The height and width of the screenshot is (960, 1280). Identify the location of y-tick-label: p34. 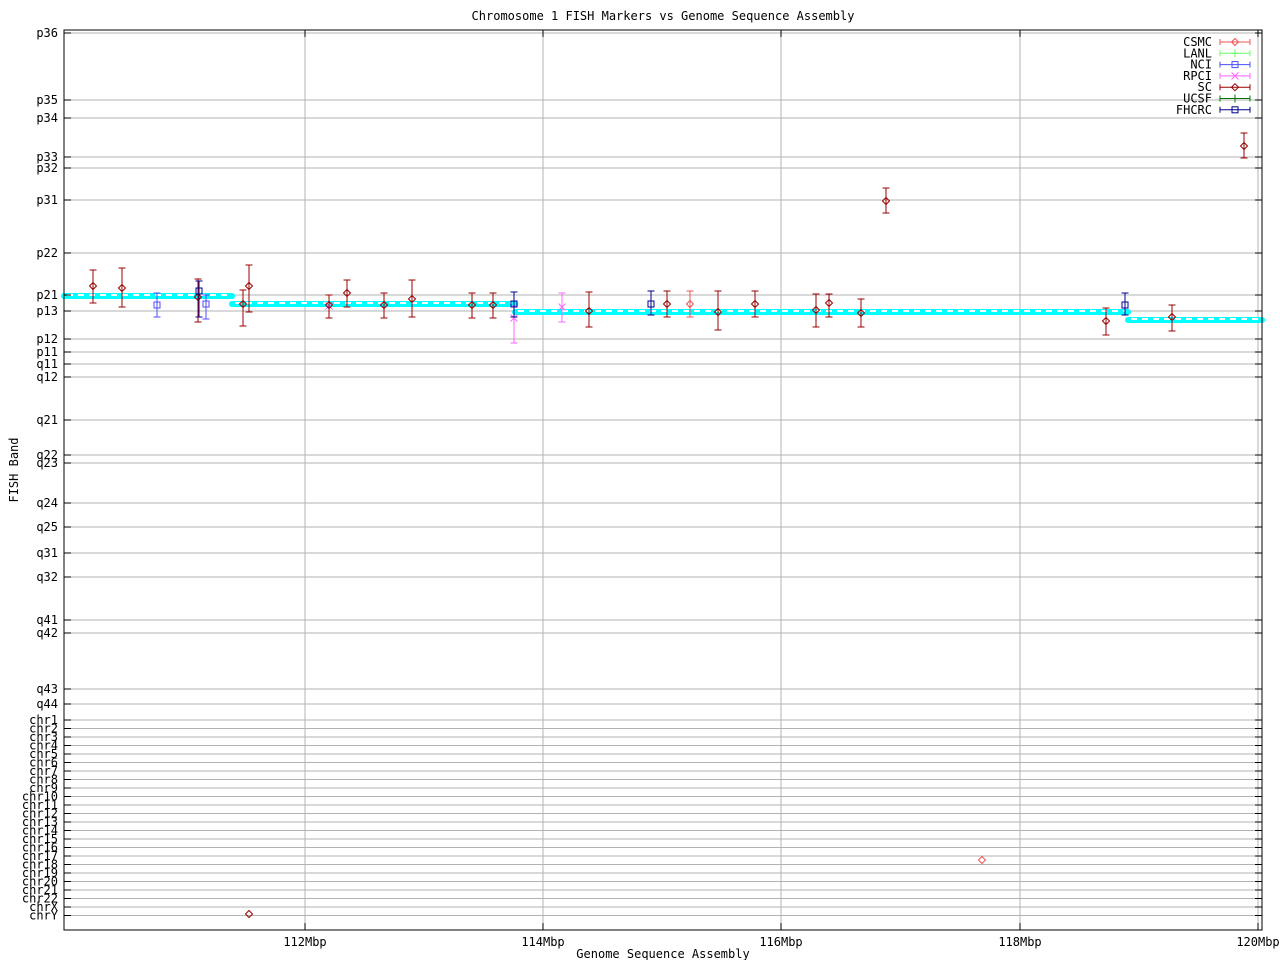
(47, 118).